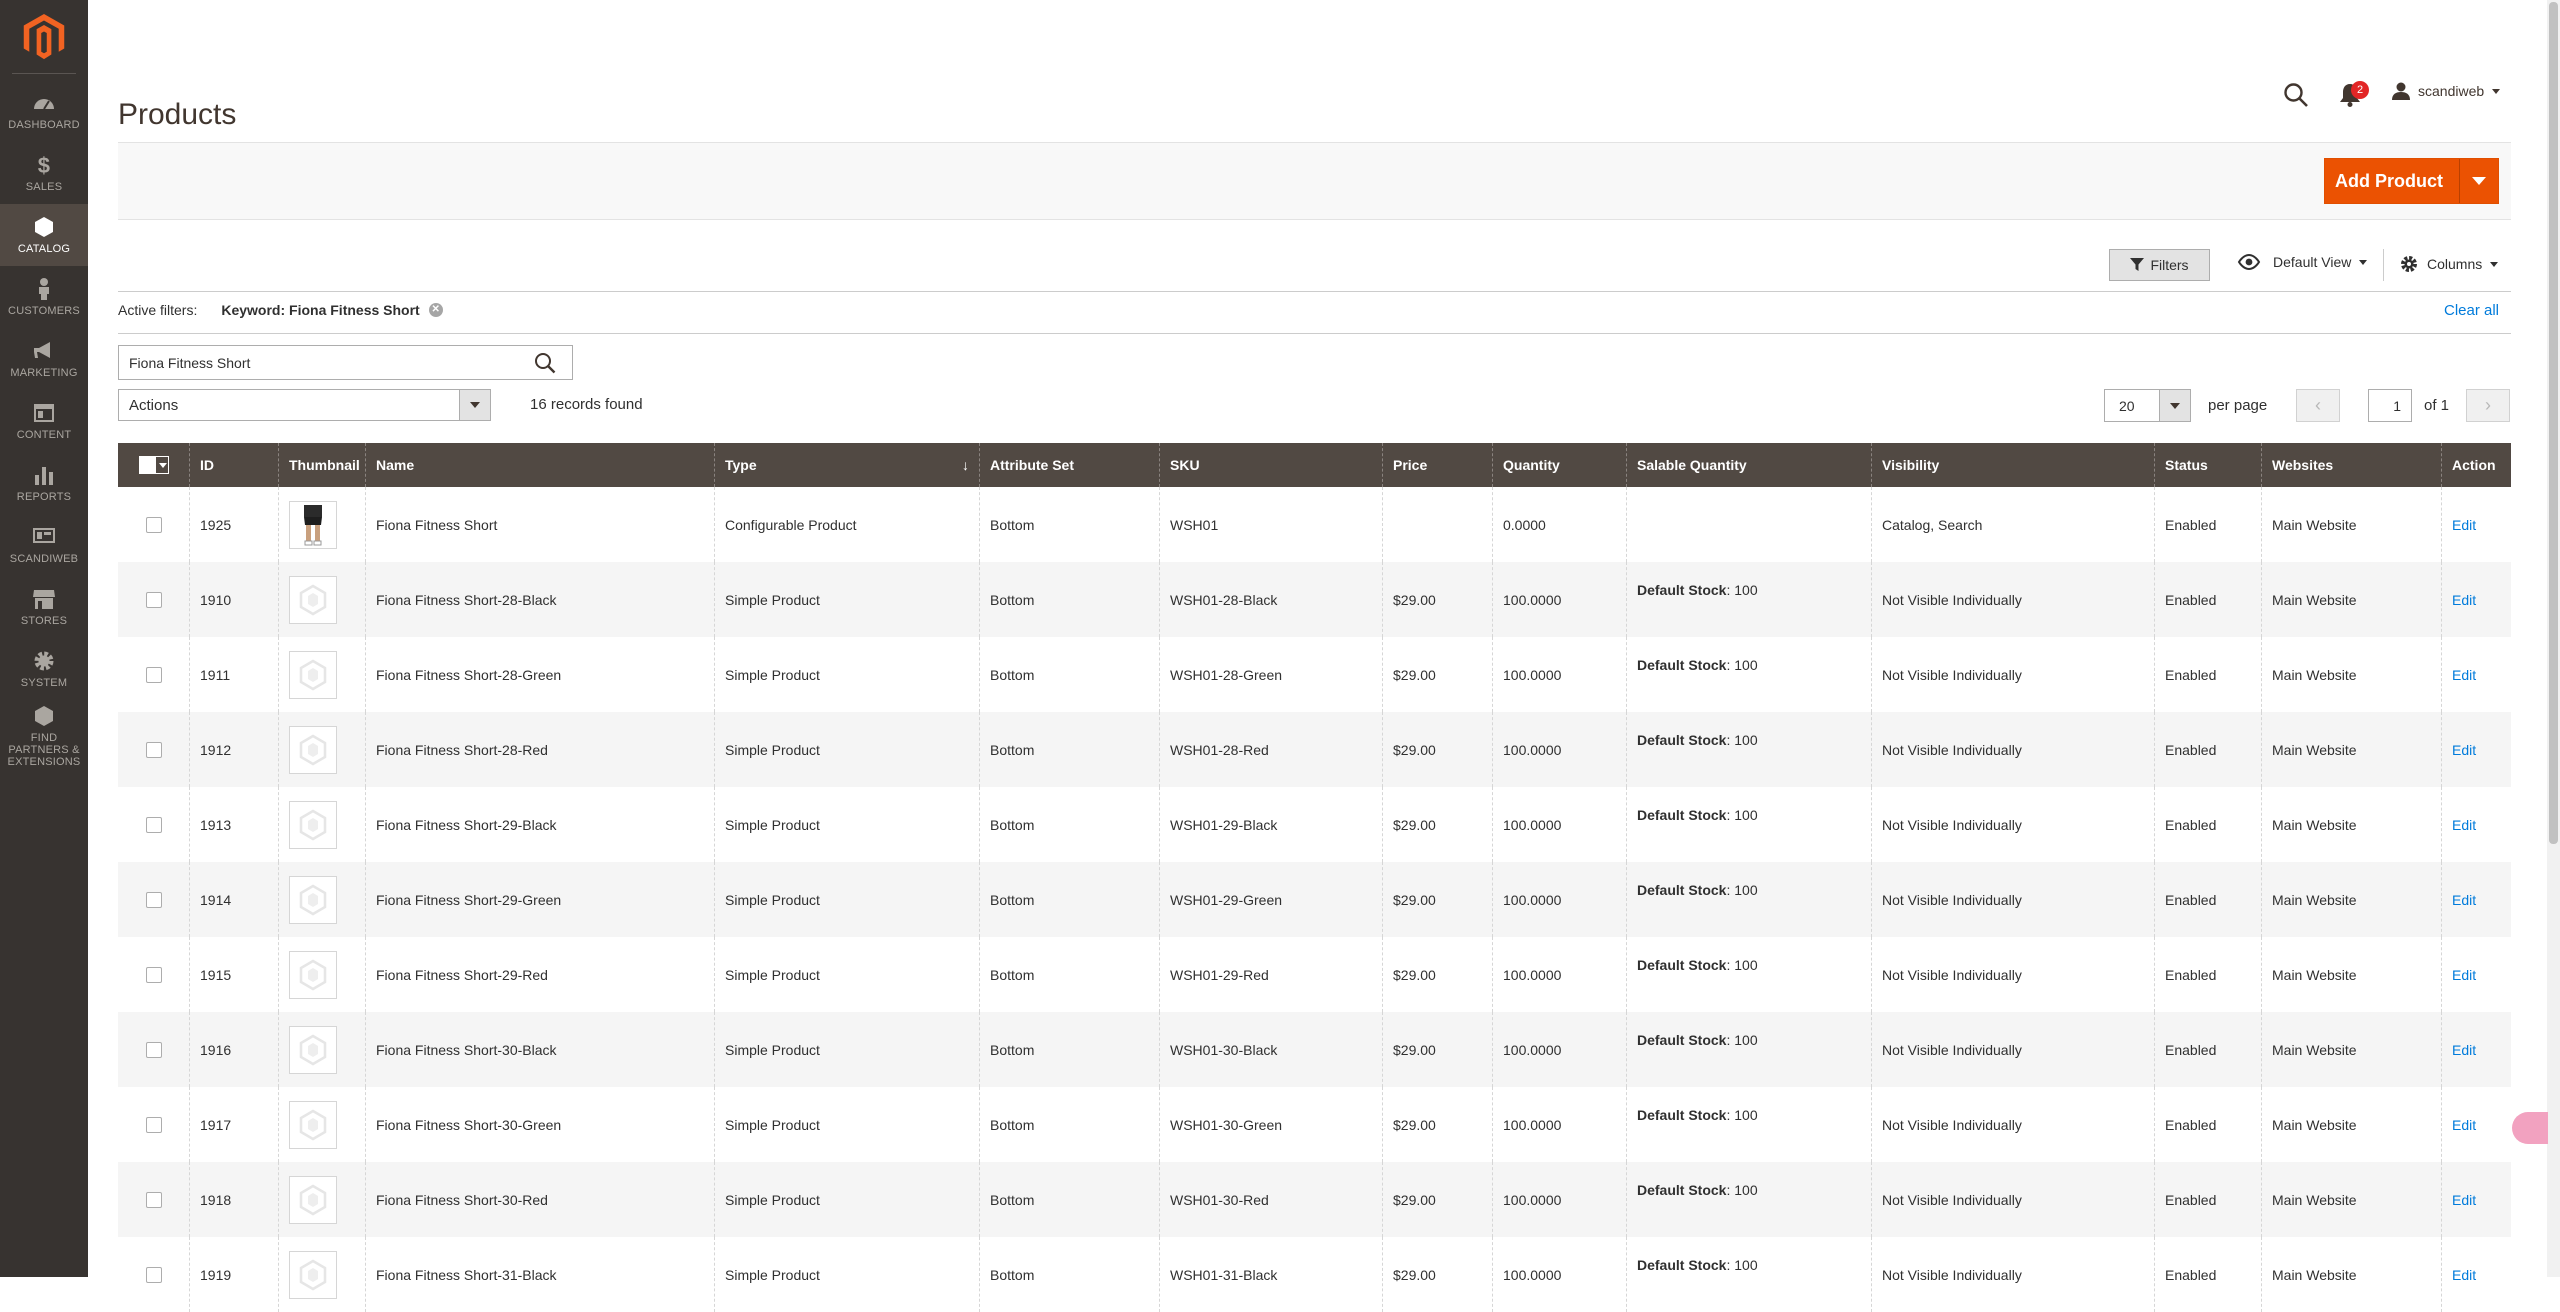 This screenshot has width=2560, height=1312. I want to click on sidebar-item-sales: $ SALES, so click(44, 173).